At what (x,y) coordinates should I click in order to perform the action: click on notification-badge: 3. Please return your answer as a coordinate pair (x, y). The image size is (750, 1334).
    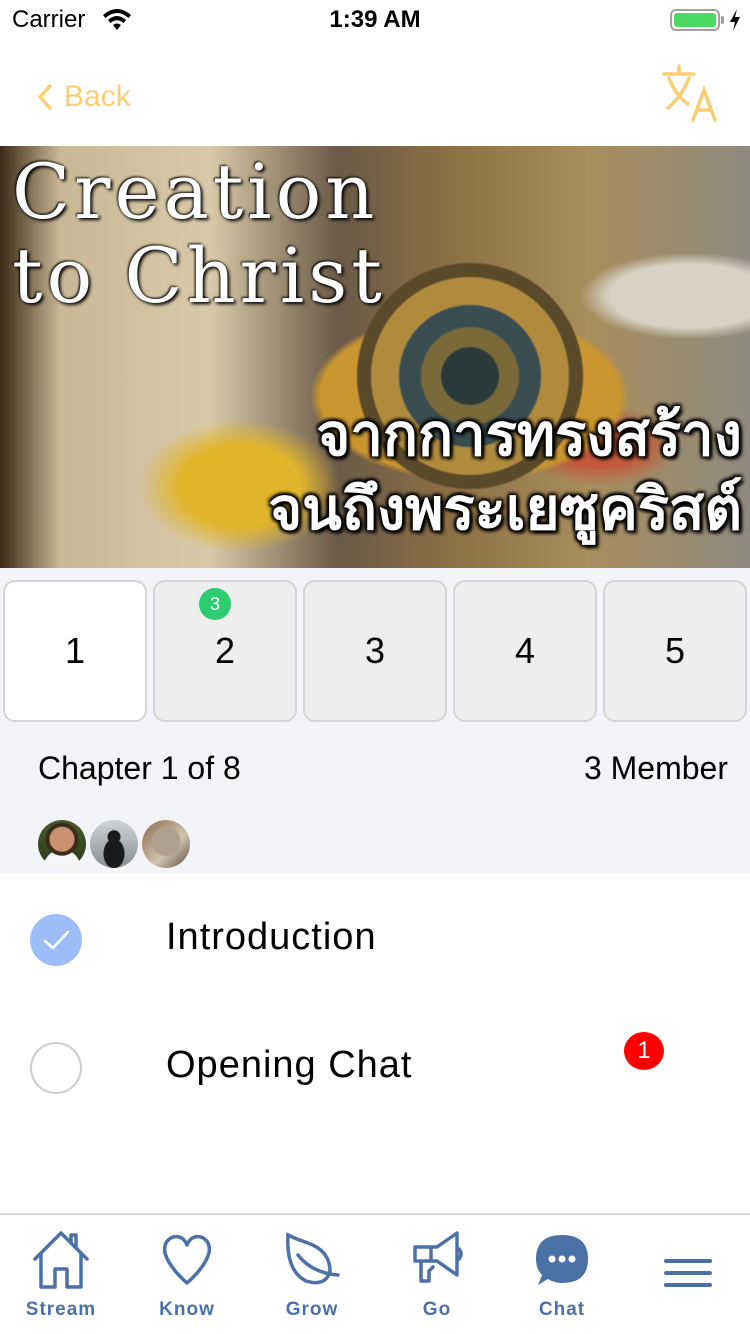
    Looking at the image, I should click on (215, 604).